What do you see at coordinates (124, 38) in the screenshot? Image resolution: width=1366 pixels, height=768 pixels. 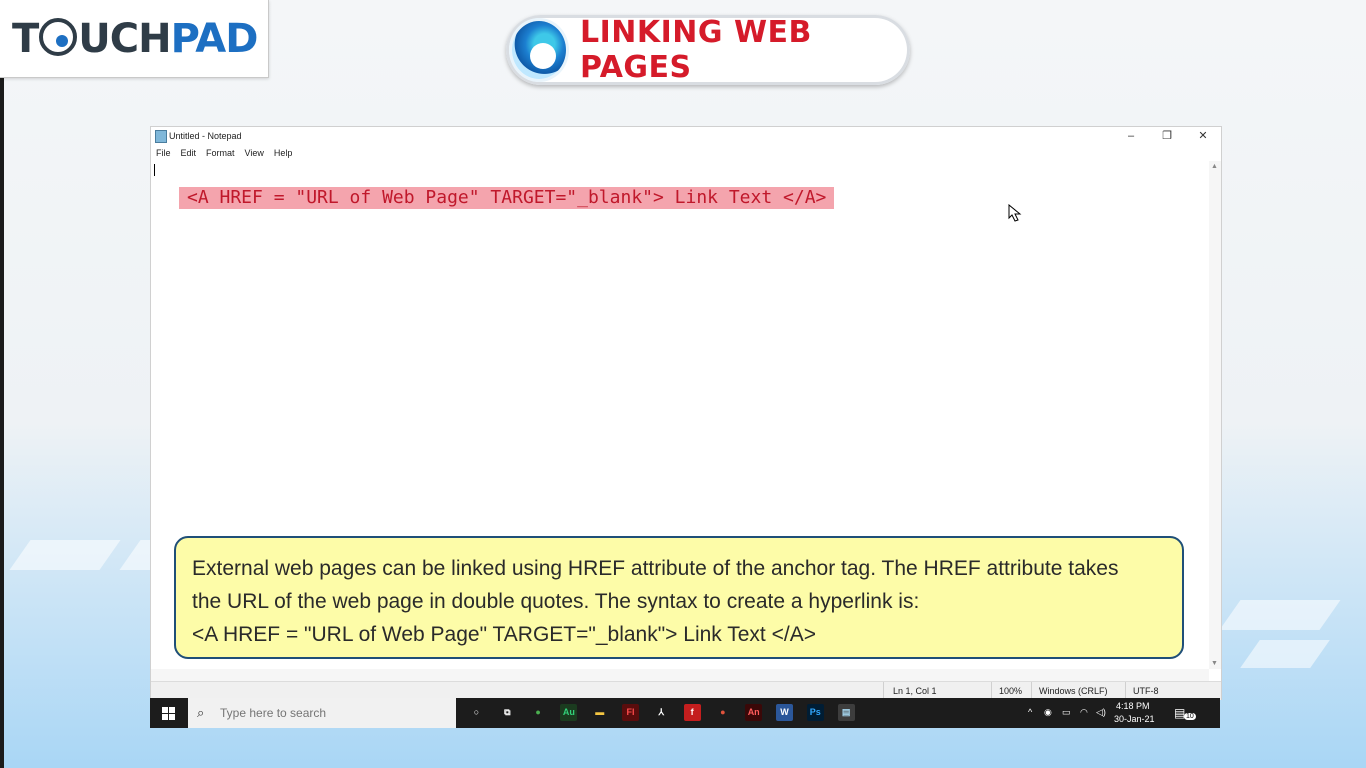 I see `logo-letters-uch: UCH` at bounding box center [124, 38].